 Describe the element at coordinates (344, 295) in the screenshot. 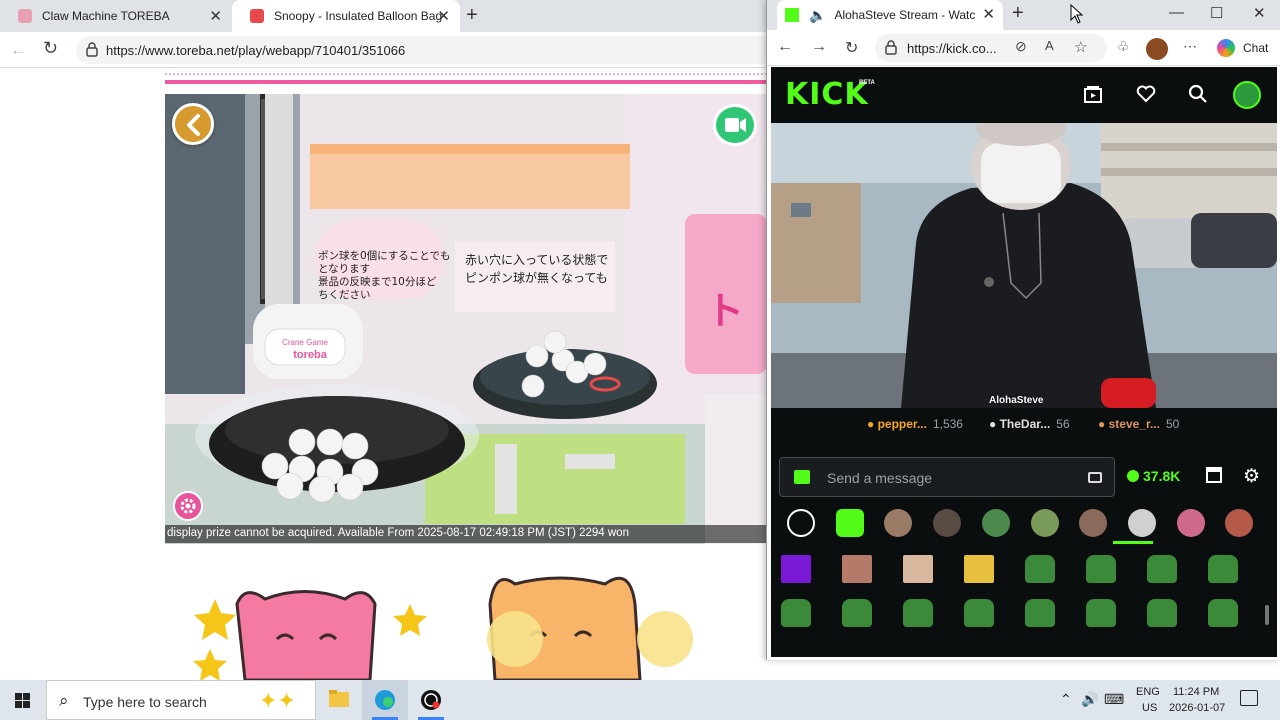

I see `sign-left-line4: ちください` at that location.